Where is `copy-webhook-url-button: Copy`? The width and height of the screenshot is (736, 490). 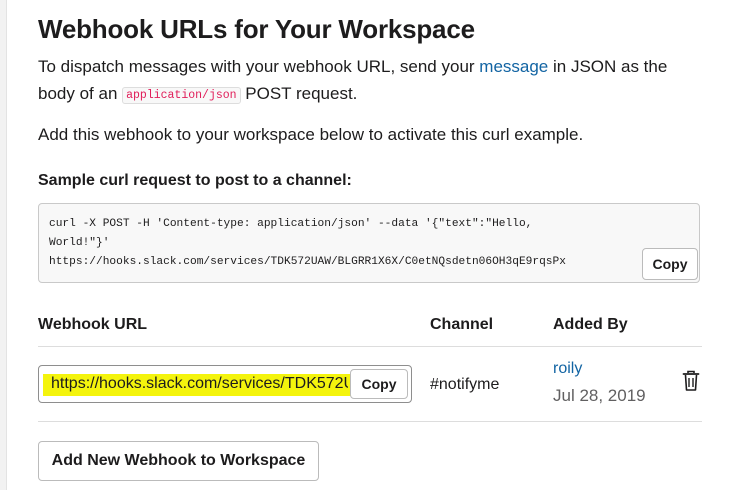
copy-webhook-url-button: Copy is located at coordinates (379, 384).